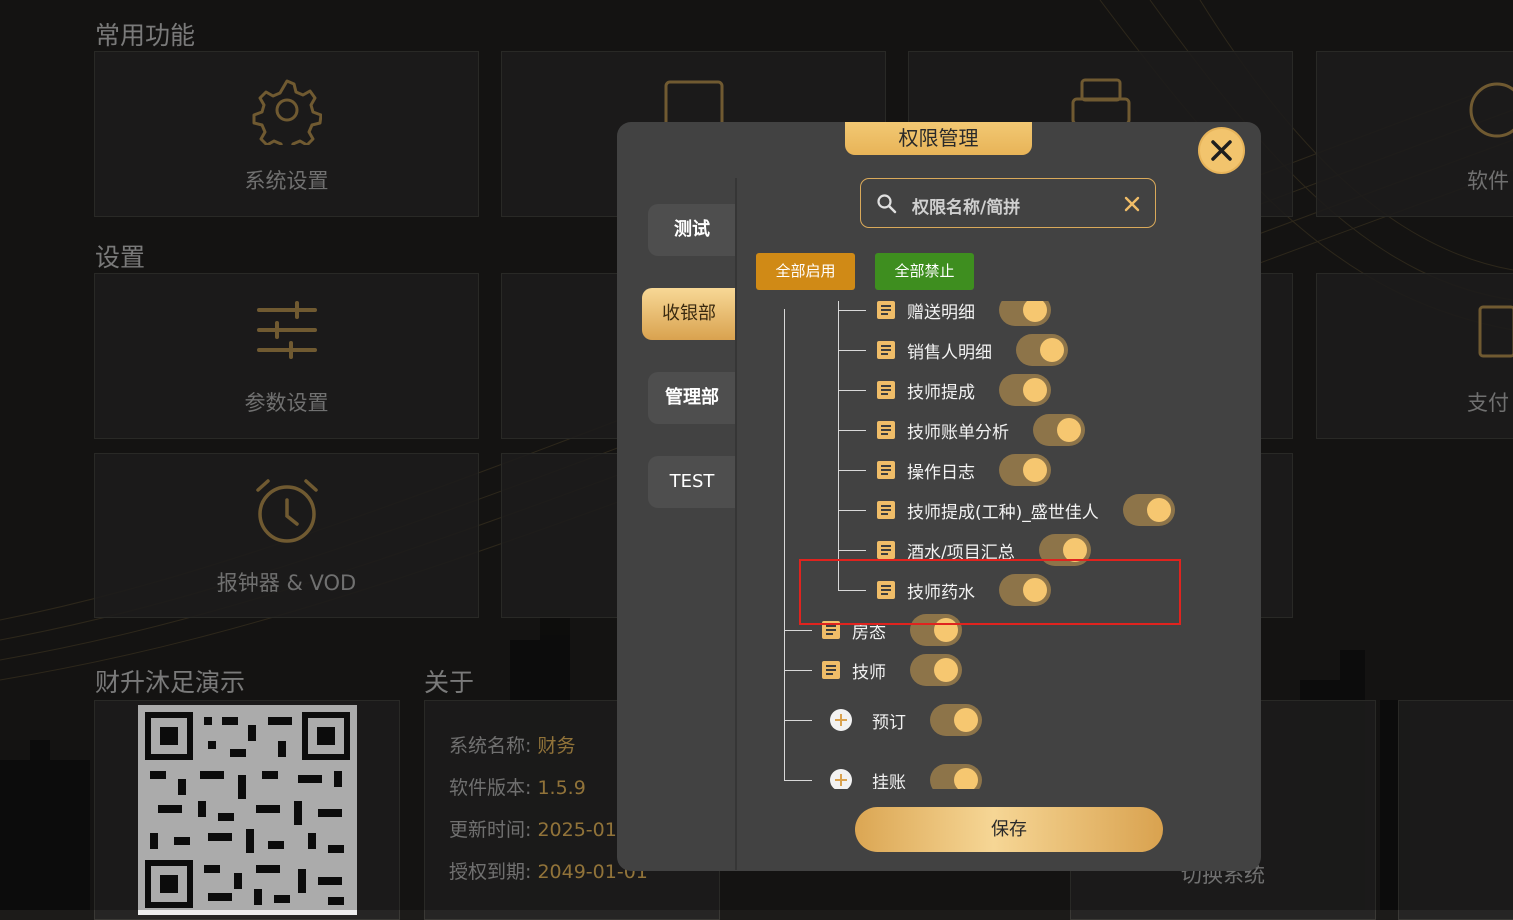 Image resolution: width=1513 pixels, height=920 pixels. I want to click on tree-item: 预订, so click(906, 720).